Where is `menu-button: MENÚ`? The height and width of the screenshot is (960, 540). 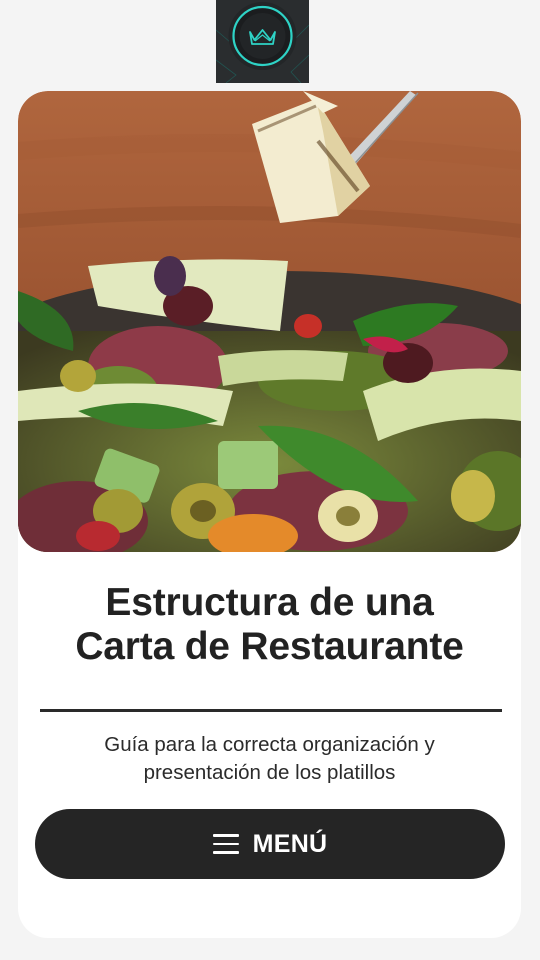
menu-button: MENÚ is located at coordinates (270, 844).